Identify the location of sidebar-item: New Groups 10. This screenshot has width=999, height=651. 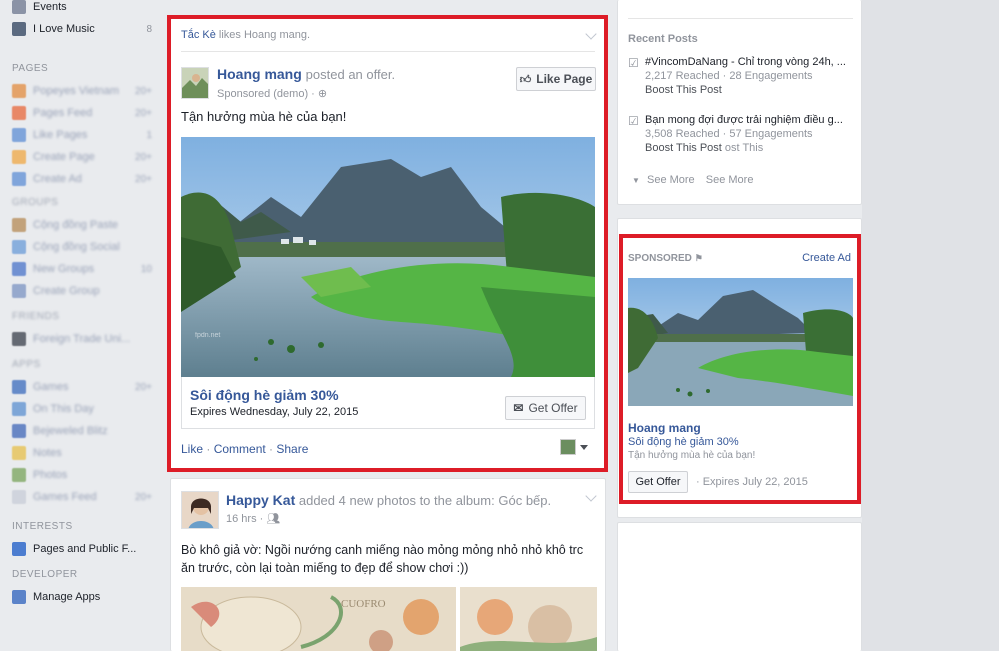
(86, 269).